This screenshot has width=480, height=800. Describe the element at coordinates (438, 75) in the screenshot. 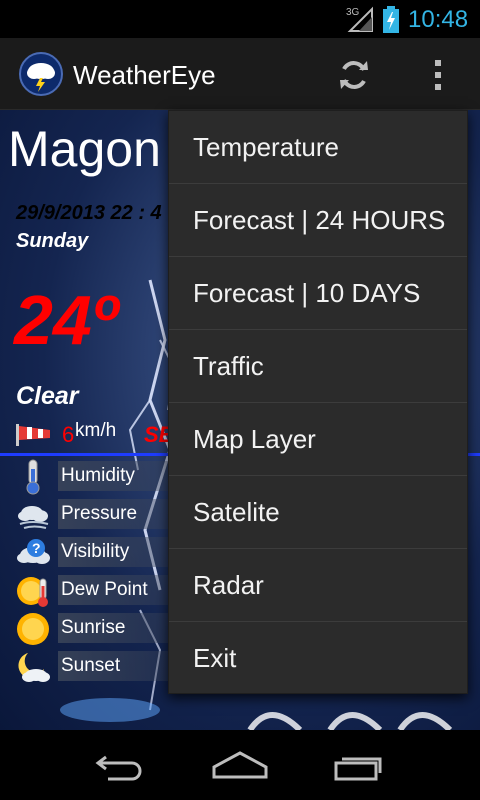

I see `overflow-menu-button` at that location.